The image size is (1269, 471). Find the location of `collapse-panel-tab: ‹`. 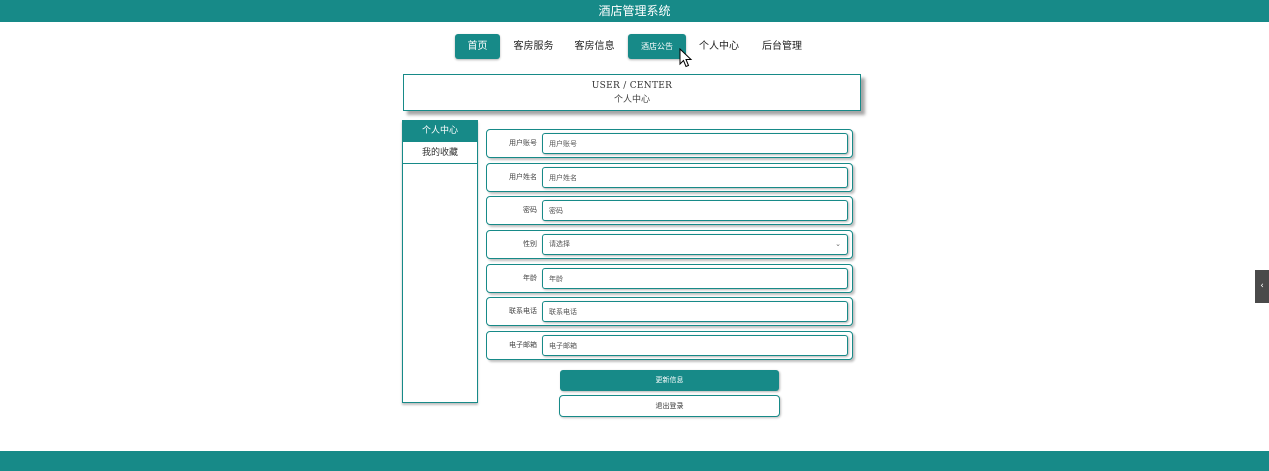

collapse-panel-tab: ‹ is located at coordinates (1262, 286).